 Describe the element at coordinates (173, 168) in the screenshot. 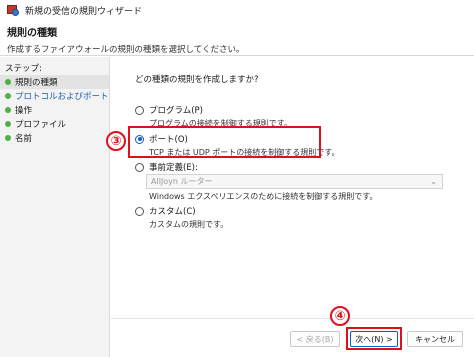

I see `option-label: 事前定義(E):` at that location.